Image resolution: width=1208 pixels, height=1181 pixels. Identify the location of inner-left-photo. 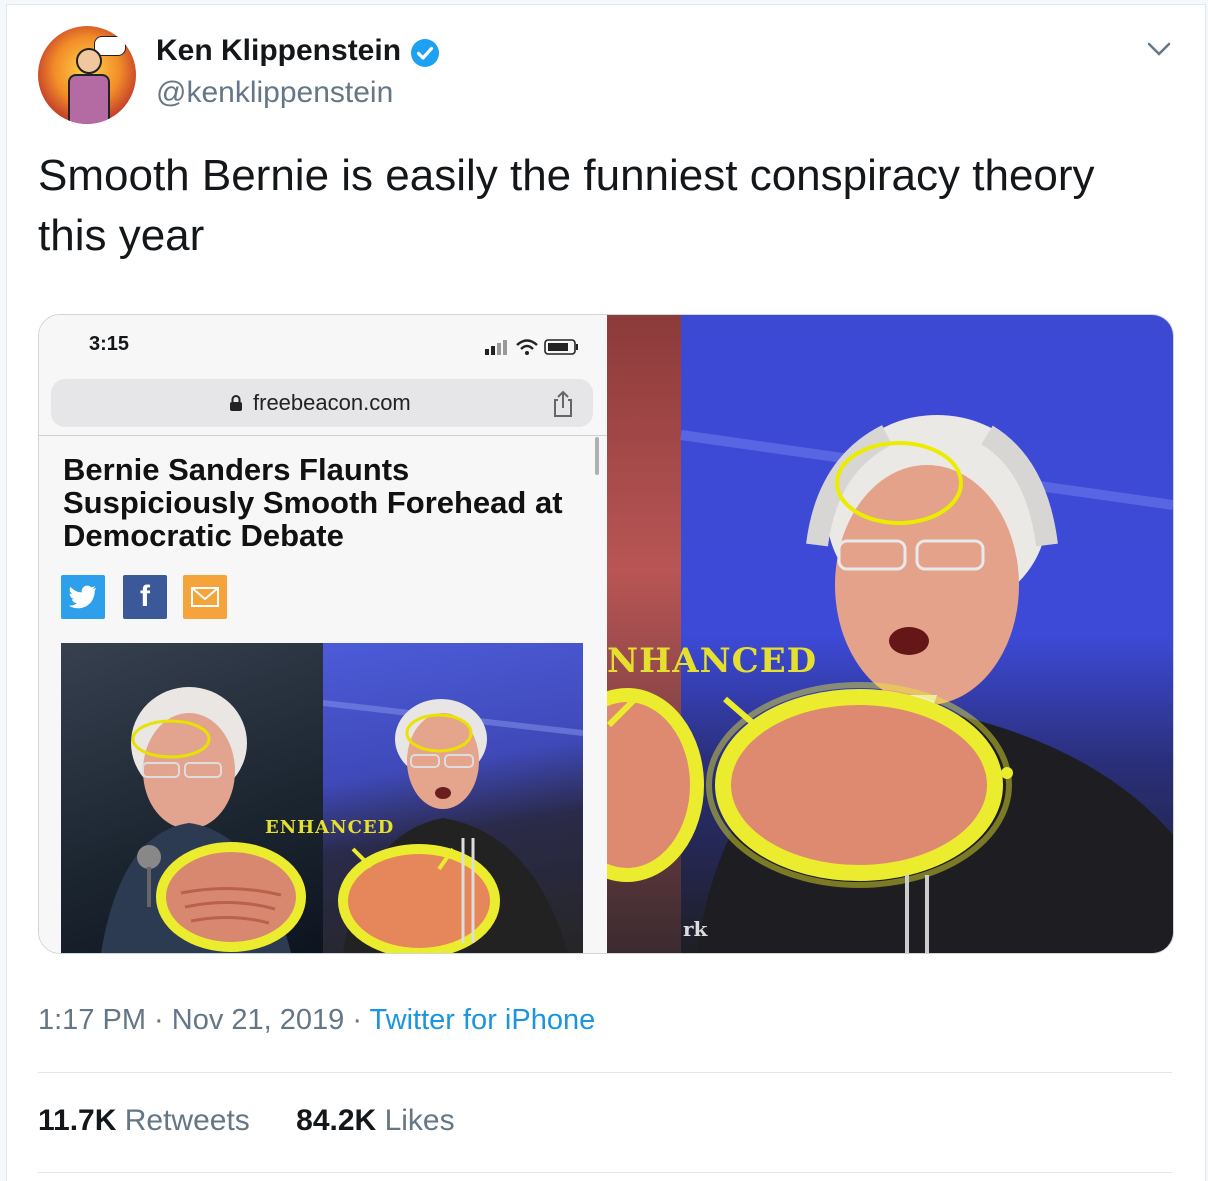
(192, 798).